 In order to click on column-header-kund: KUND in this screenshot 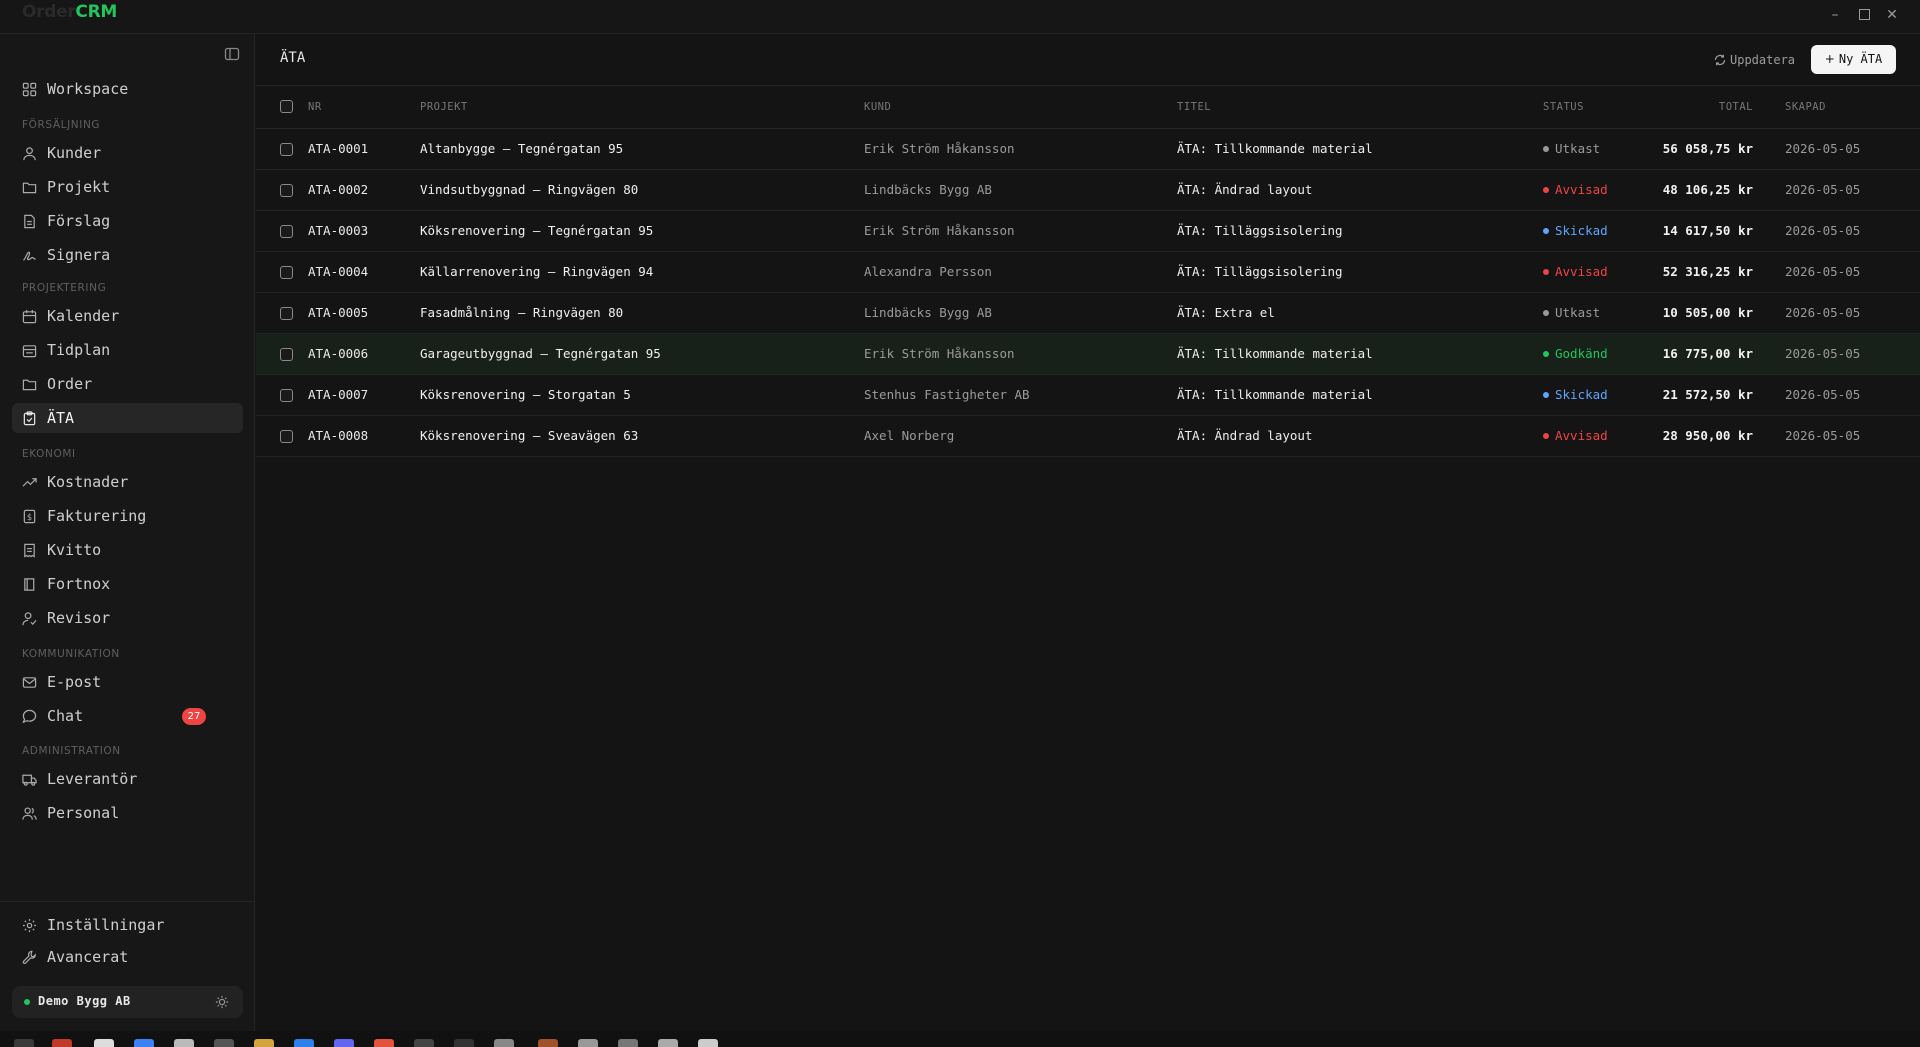, I will do `click(1020, 107)`.